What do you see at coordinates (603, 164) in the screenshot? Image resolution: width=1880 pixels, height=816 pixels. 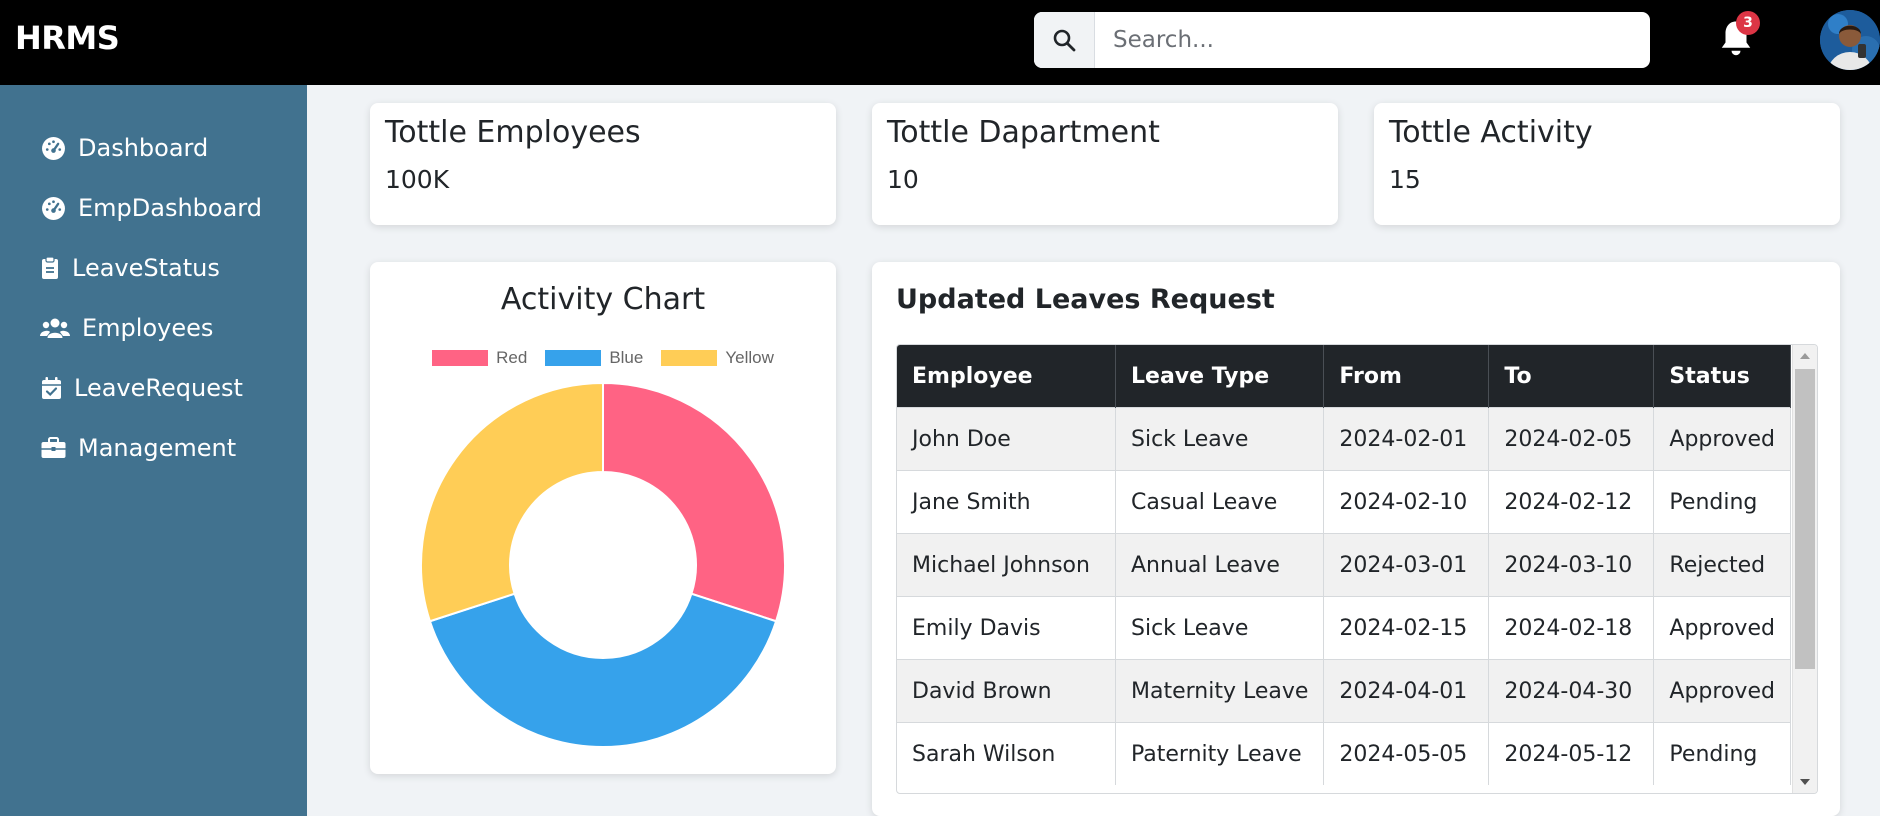 I see `stat-card-employees: Tottle Employees 100K` at bounding box center [603, 164].